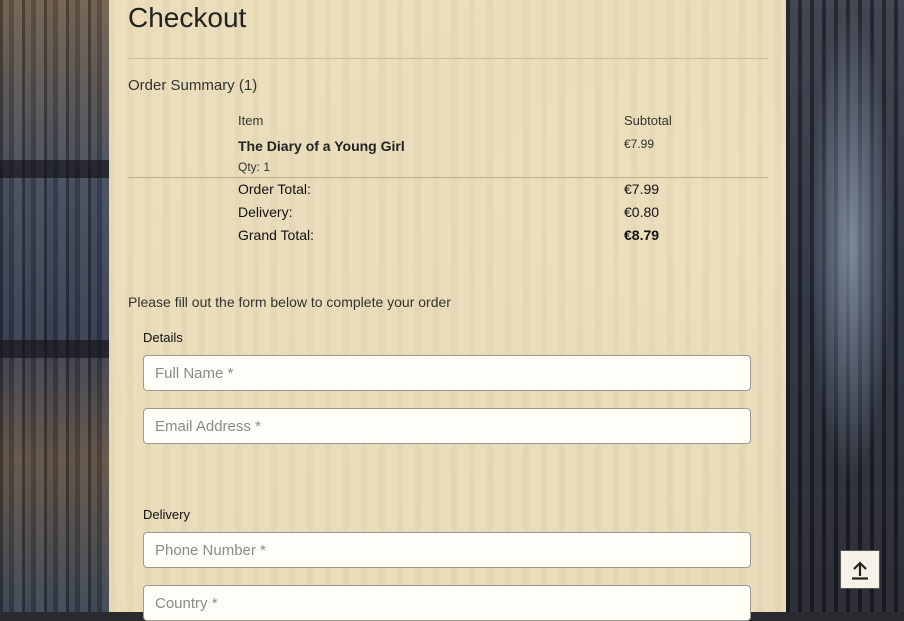  I want to click on order-total-value: €7.99, so click(642, 189).